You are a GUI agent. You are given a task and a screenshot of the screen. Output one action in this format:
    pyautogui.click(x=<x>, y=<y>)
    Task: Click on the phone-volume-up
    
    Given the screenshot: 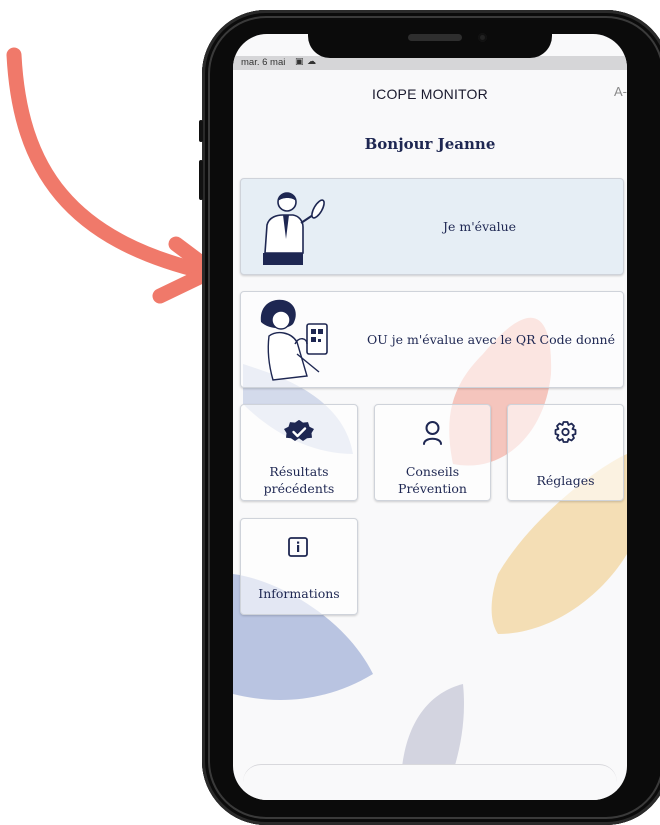 What is the action you would take?
    pyautogui.click(x=201, y=180)
    